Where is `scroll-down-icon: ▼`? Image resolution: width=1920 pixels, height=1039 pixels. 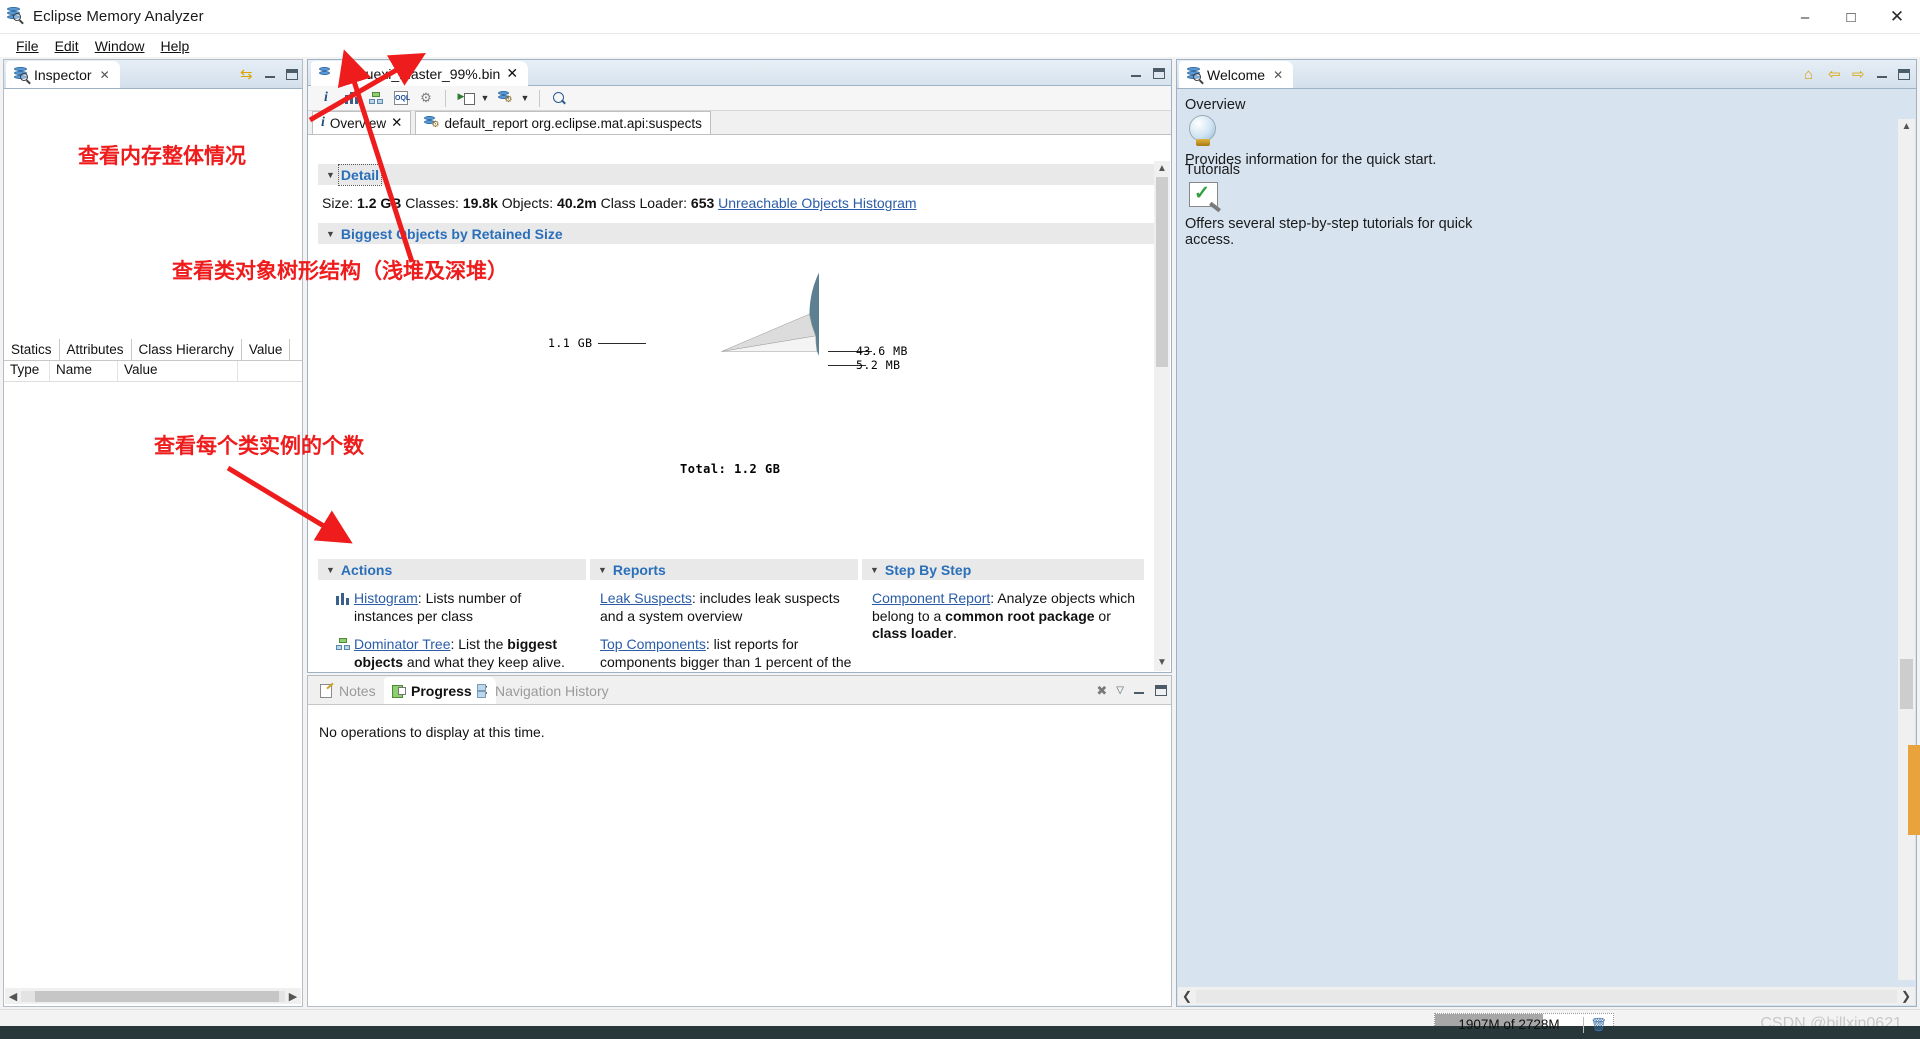
scroll-down-icon: ▼ is located at coordinates (1162, 663).